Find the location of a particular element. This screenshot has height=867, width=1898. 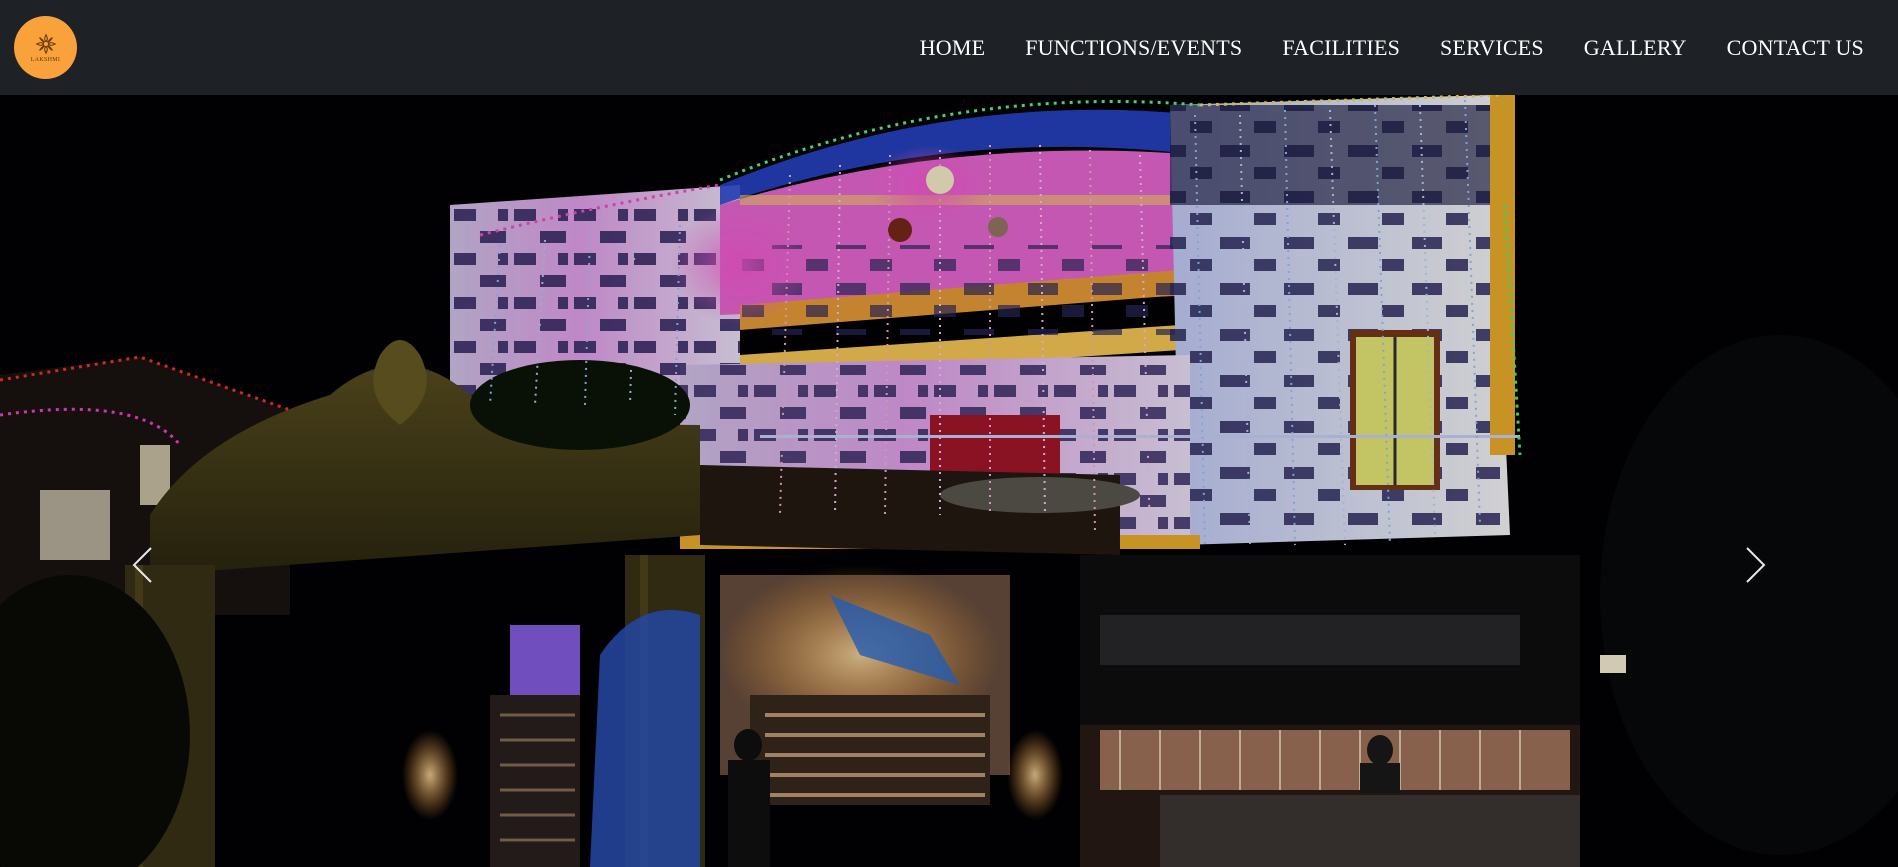

slider-prev-button is located at coordinates (142, 565).